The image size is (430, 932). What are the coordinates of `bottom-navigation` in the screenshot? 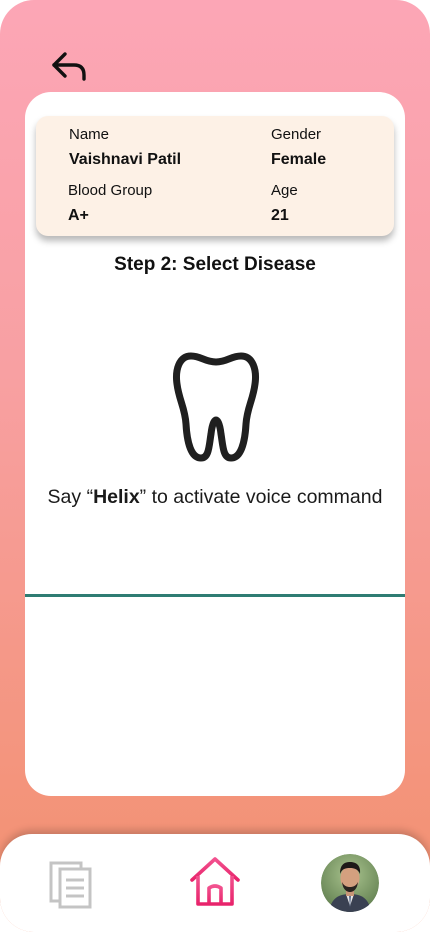 It's located at (215, 883).